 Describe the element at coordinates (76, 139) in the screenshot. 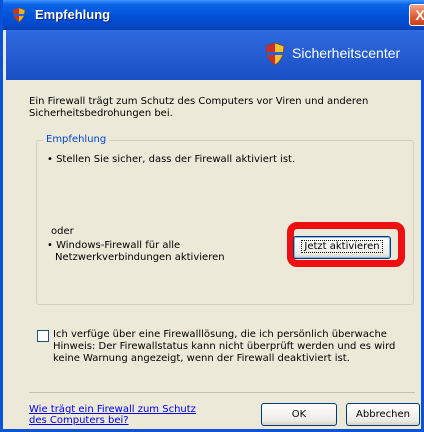

I see `groupbox-legend: Empfehlung` at that location.